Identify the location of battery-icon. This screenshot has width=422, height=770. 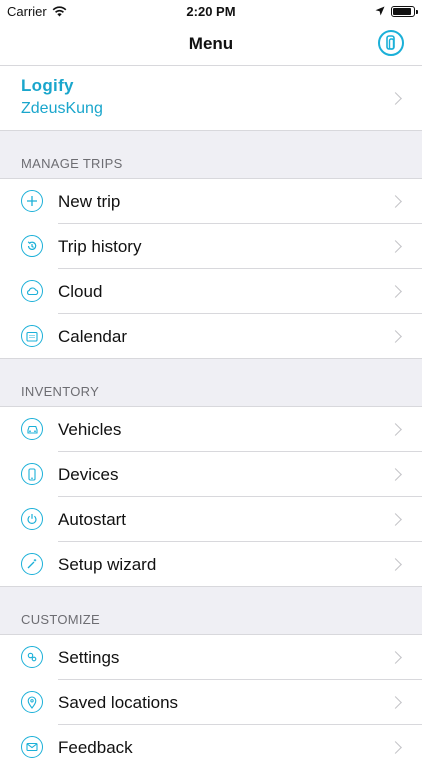
(404, 11).